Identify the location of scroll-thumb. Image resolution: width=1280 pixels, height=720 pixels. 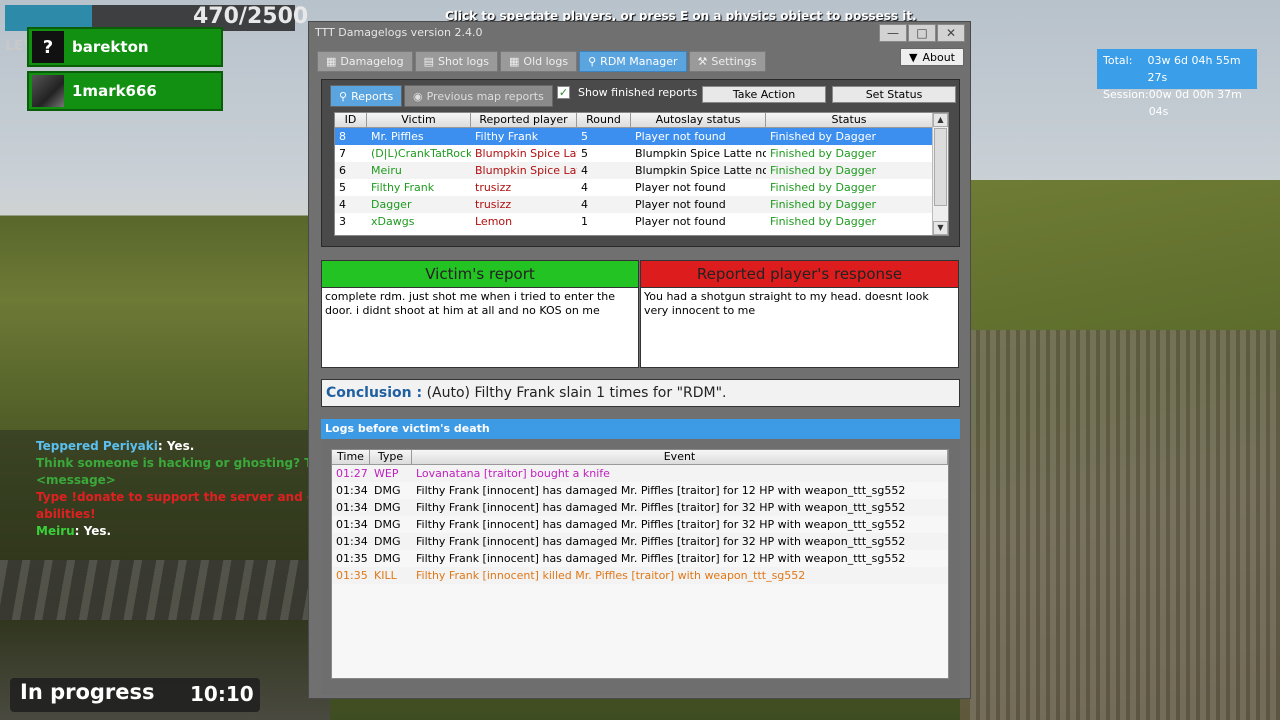
(940, 167).